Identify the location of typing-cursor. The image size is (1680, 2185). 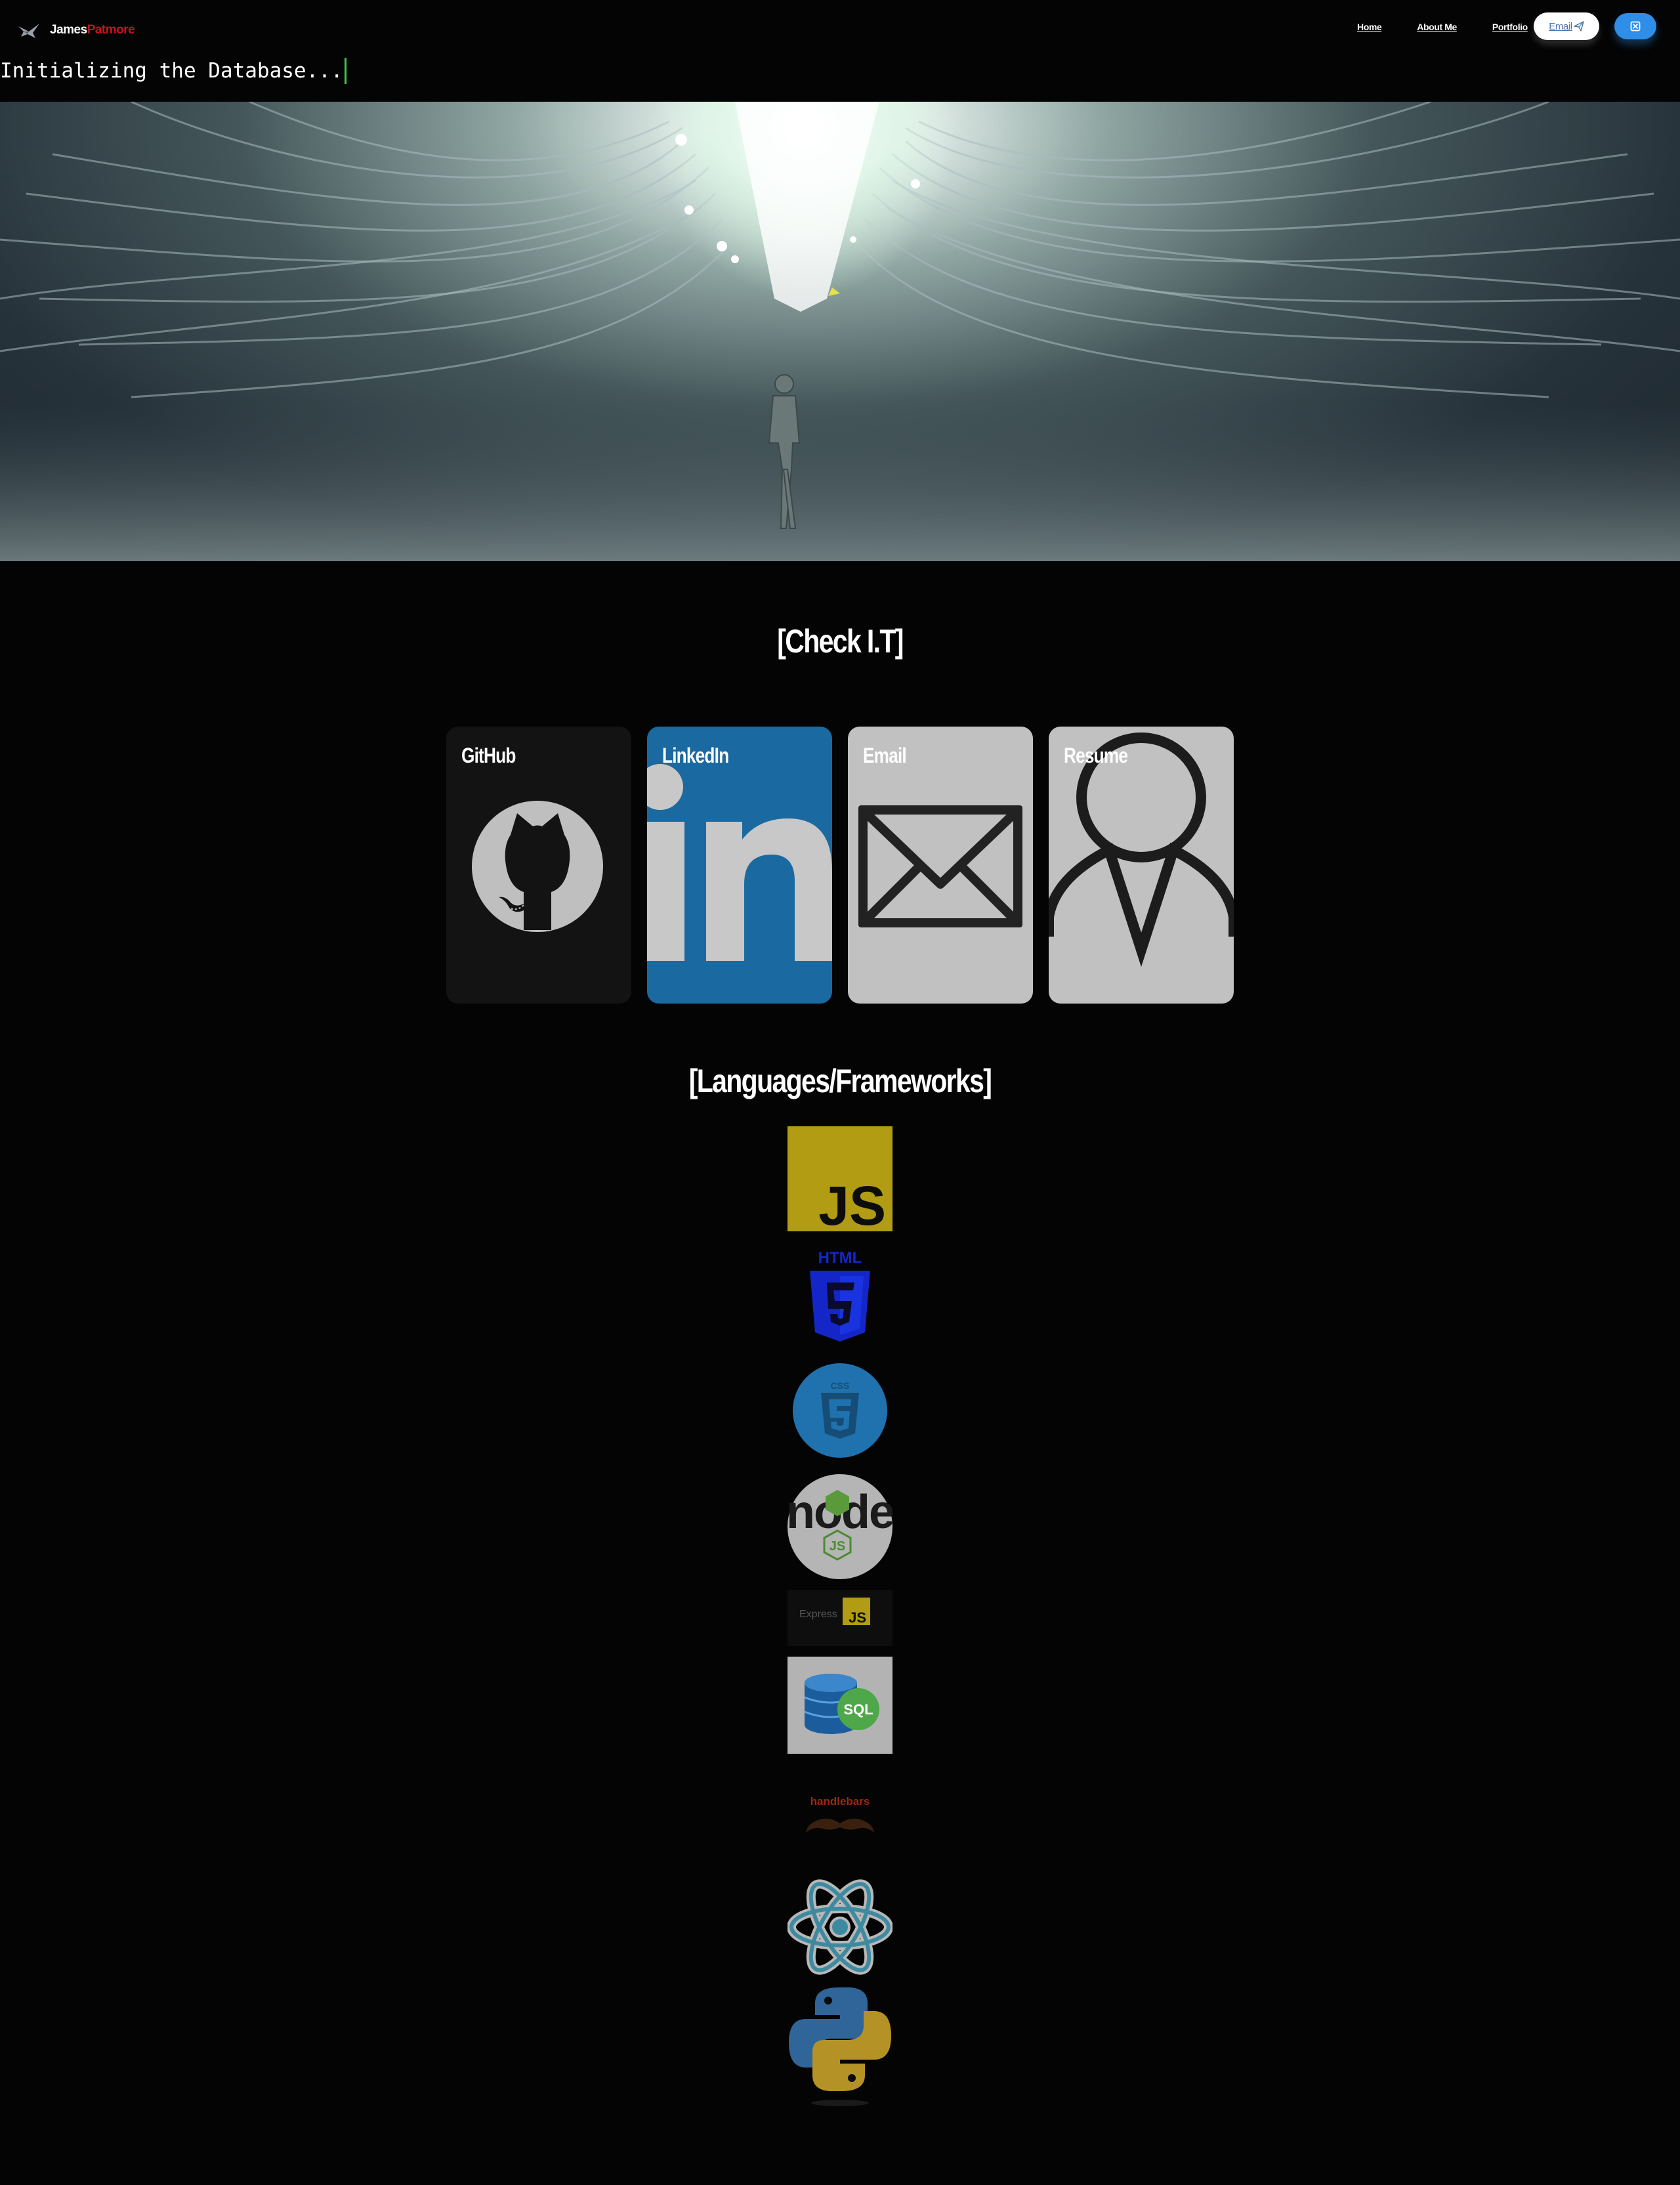
(345, 71).